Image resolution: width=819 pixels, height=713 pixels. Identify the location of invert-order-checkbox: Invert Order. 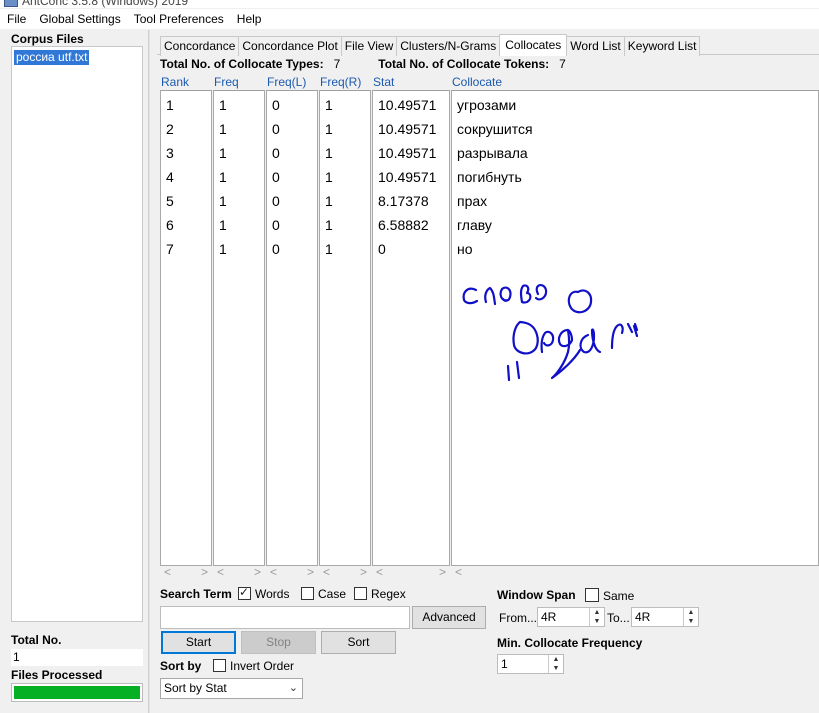
(253, 666).